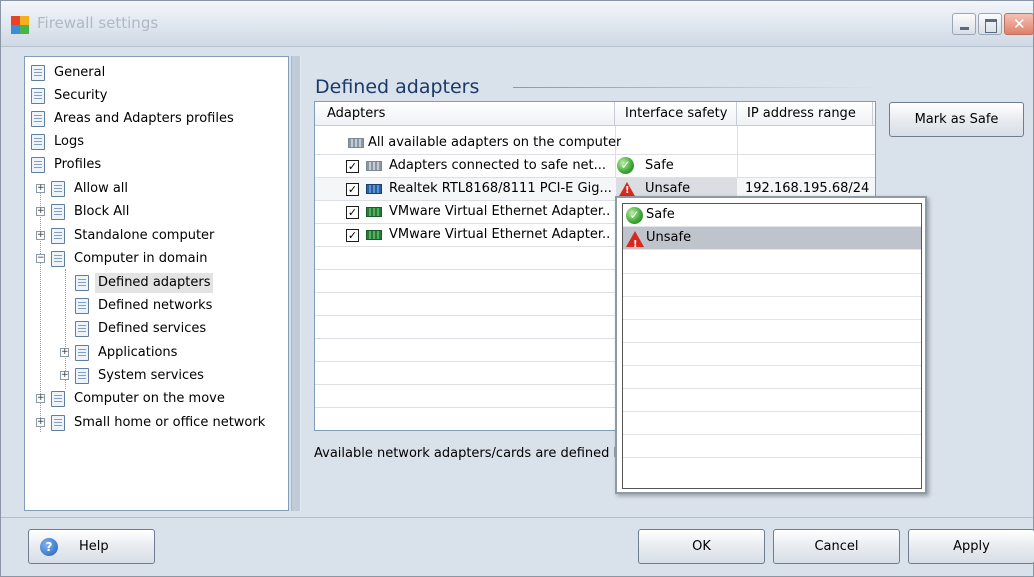 This screenshot has width=1034, height=577. Describe the element at coordinates (990, 24) in the screenshot. I see `maximize-button` at that location.